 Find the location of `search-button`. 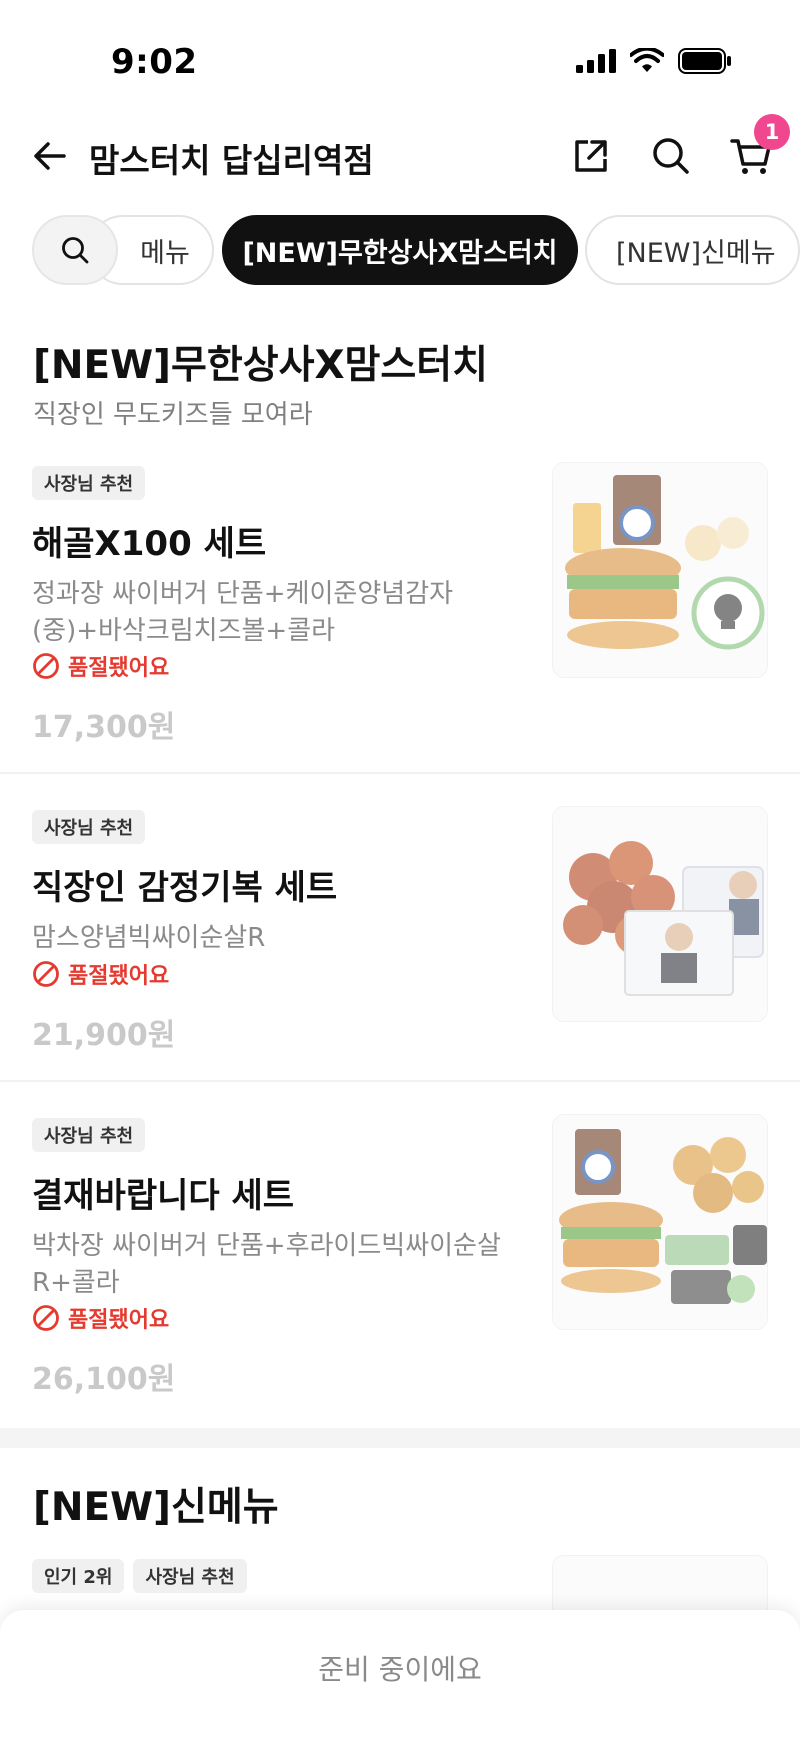

search-button is located at coordinates (671, 156).